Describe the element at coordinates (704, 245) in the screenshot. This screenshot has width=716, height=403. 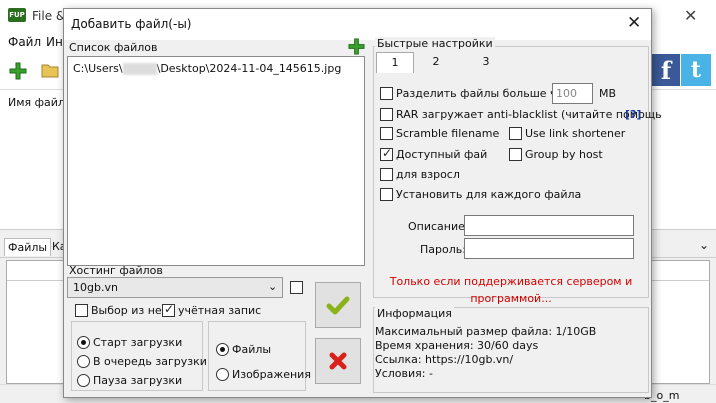
I see `double-chevron-down-icon: ⌄` at that location.